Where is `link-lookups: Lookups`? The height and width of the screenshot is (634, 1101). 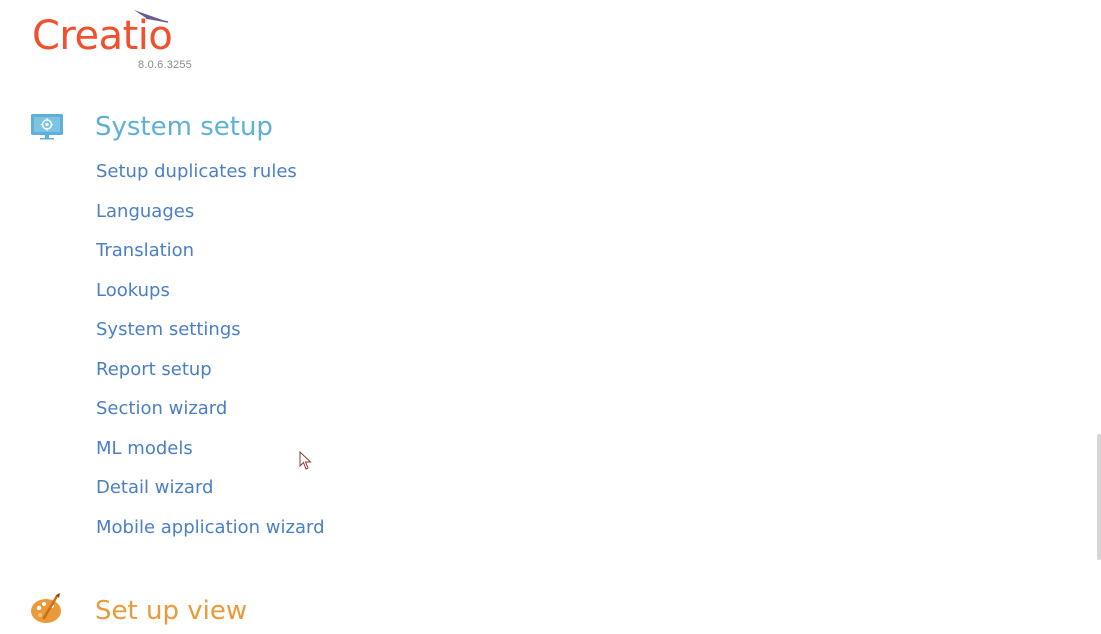
link-lookups: Lookups is located at coordinates (133, 290).